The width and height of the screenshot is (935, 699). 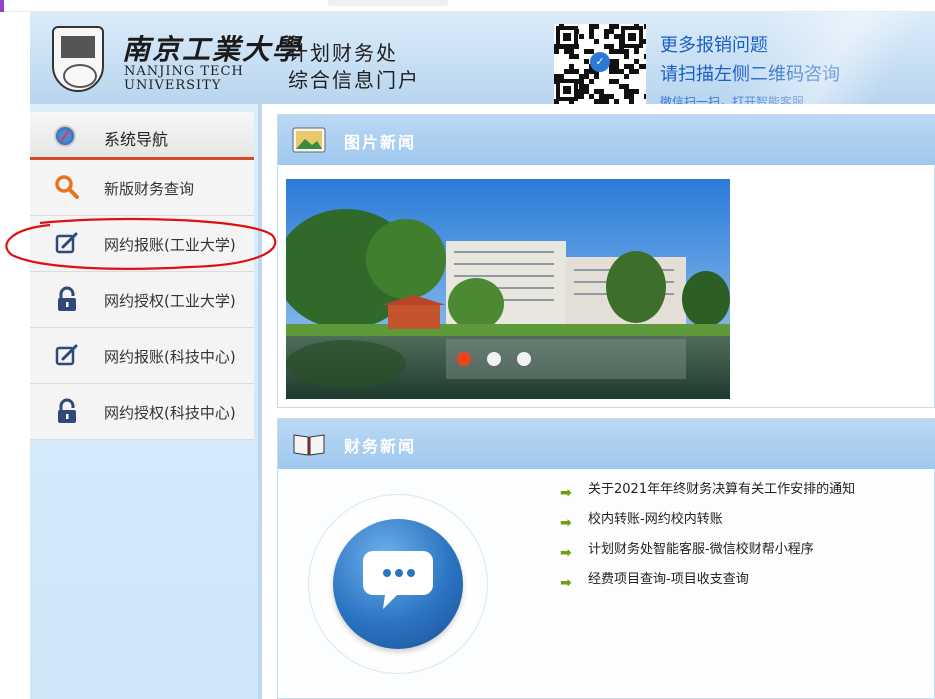 I want to click on sidebar-item-reimburse-tech-center: 网约报账(科技中心), so click(x=142, y=356).